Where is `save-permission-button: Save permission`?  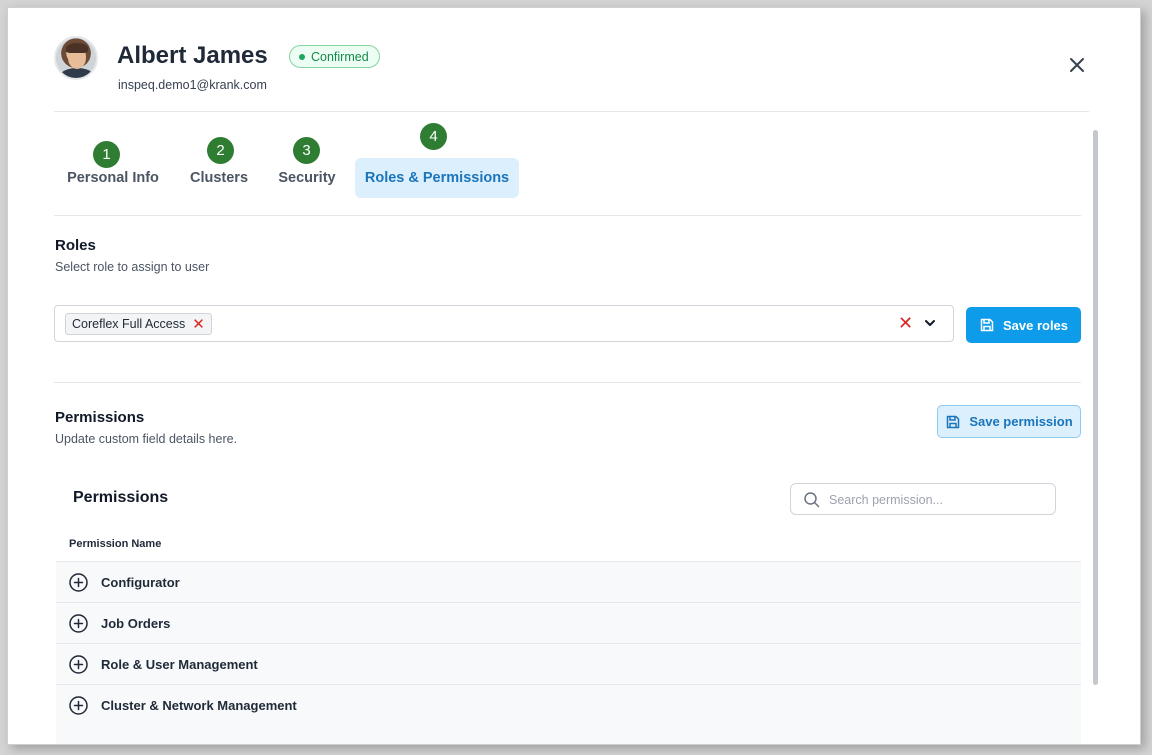 save-permission-button: Save permission is located at coordinates (1009, 421).